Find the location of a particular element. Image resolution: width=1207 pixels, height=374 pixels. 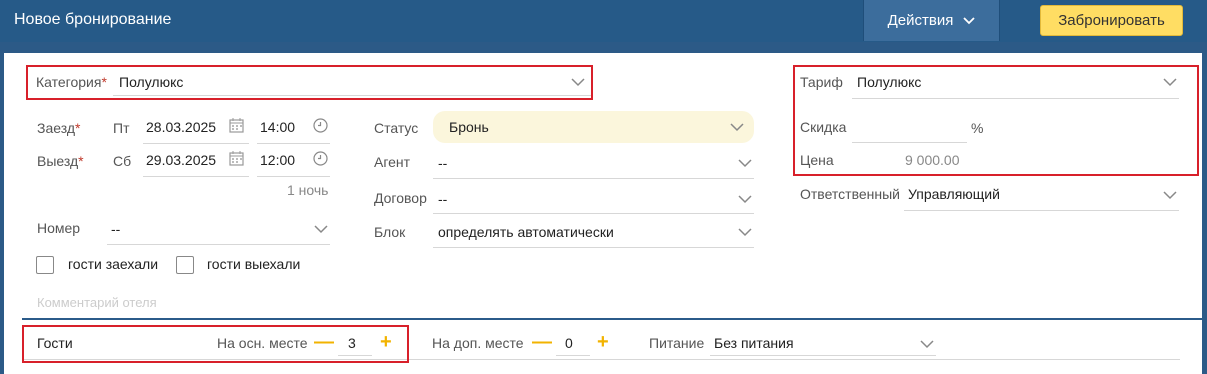

category-label: Категория* is located at coordinates (71, 82).